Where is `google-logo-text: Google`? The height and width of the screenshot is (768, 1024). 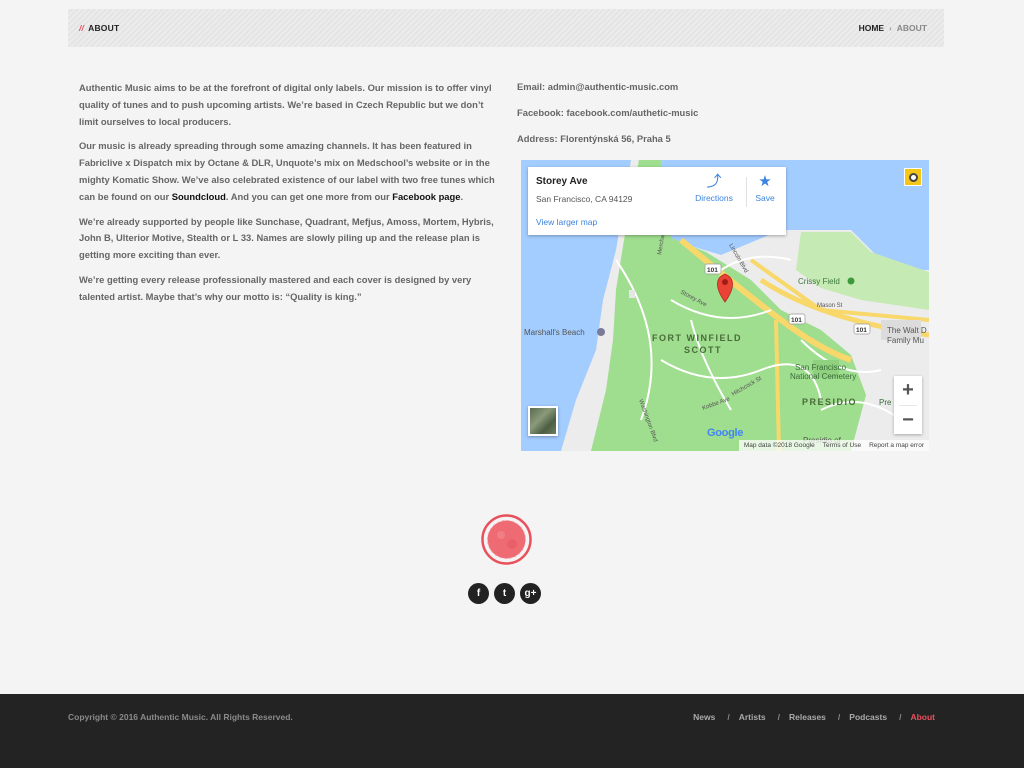 google-logo-text: Google is located at coordinates (725, 433).